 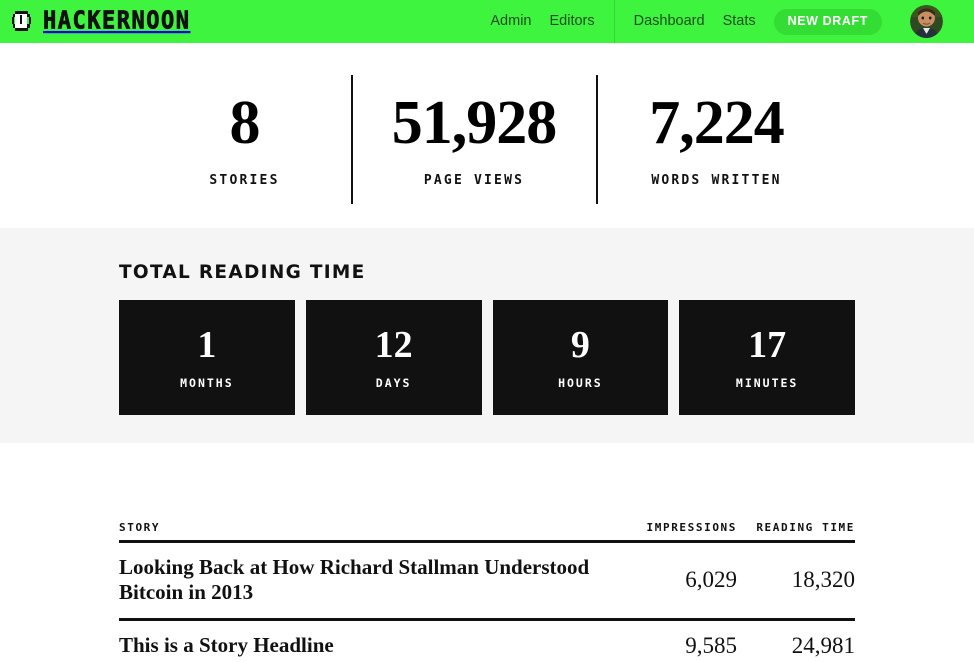 What do you see at coordinates (796, 640) in the screenshot?
I see `story-reading-time: 24,981` at bounding box center [796, 640].